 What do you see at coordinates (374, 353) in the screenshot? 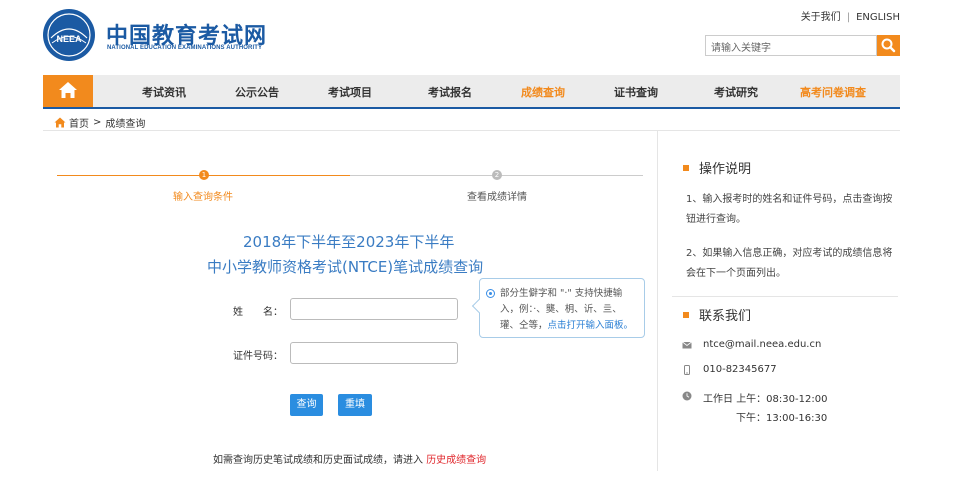
I see `id-number-input` at bounding box center [374, 353].